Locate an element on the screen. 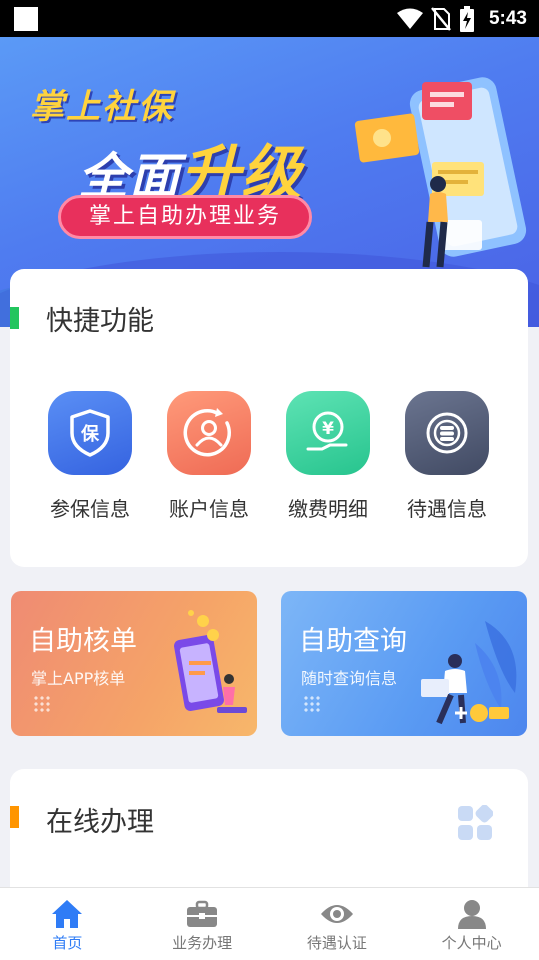 The image size is (539, 960). wifi-icon is located at coordinates (409, 18).